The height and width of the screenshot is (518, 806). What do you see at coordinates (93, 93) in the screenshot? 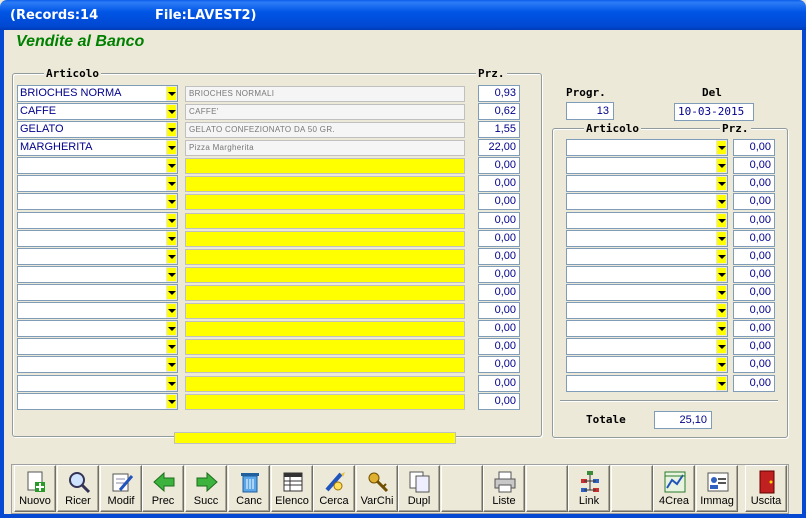
I see `article-code-combo: BRIOCHES NORMA` at bounding box center [93, 93].